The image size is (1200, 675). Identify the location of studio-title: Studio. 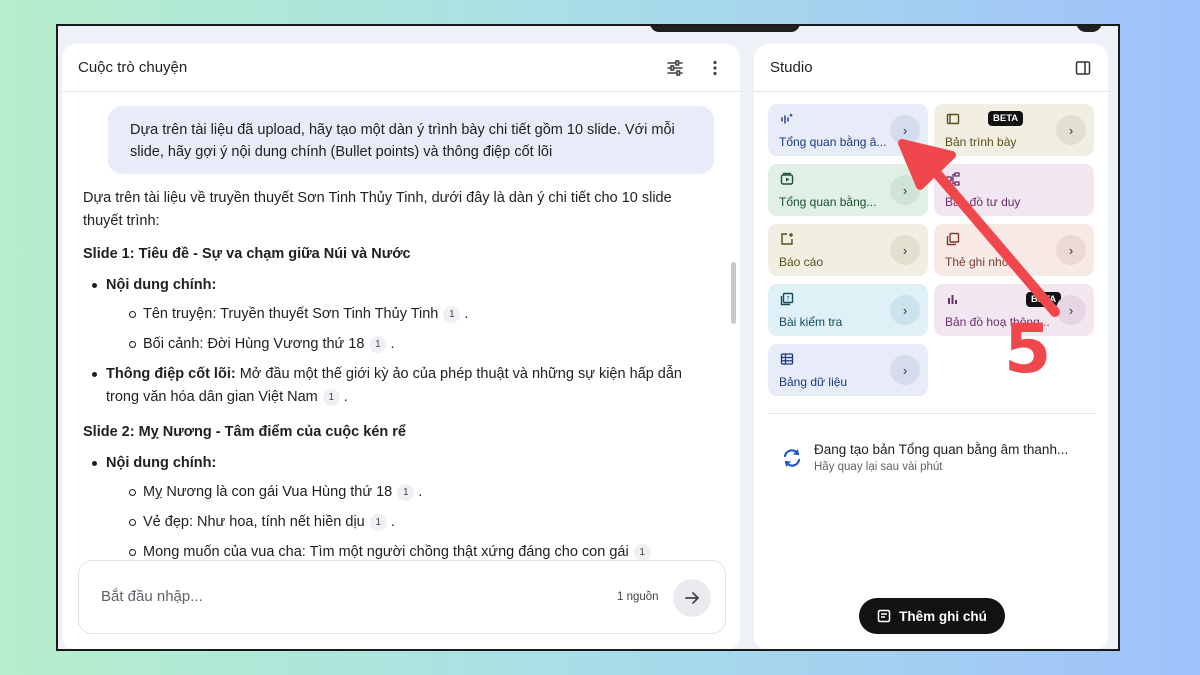
(791, 67).